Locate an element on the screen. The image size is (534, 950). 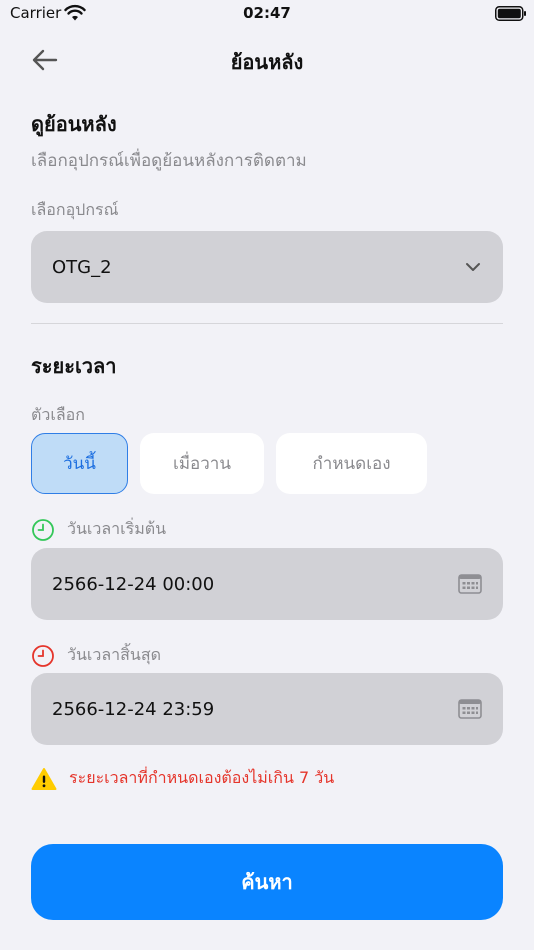
device-value: OTG_2 is located at coordinates (82, 267).